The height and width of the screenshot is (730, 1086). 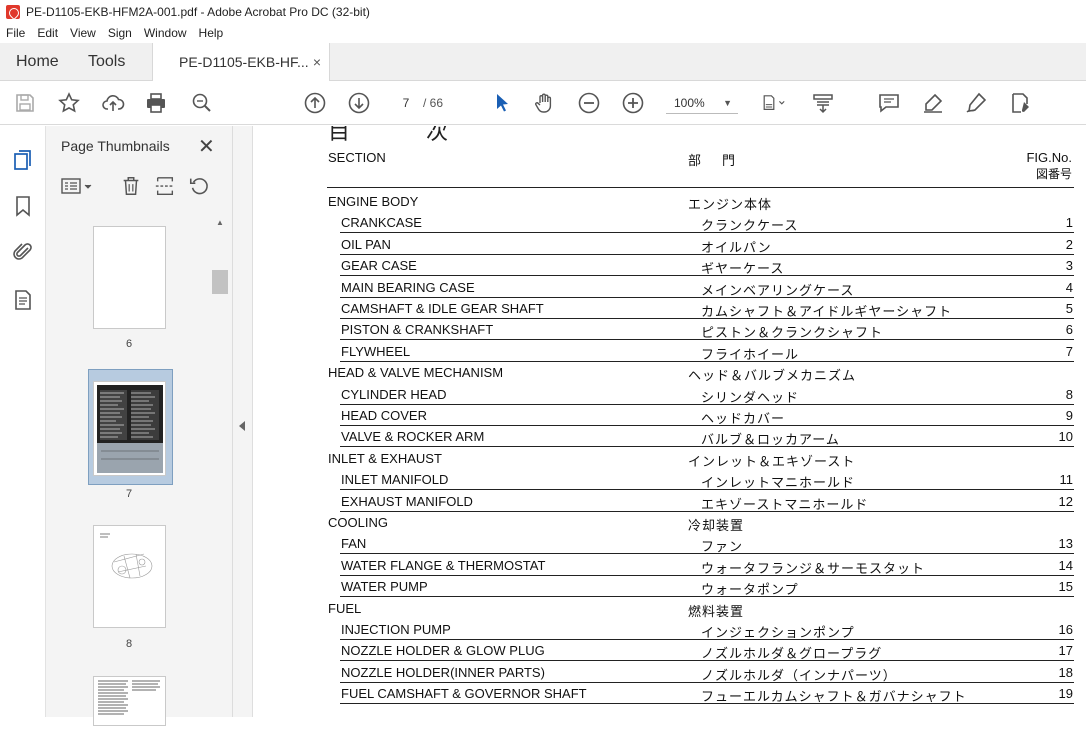 What do you see at coordinates (199, 186) in the screenshot?
I see `rotate-page-icon` at bounding box center [199, 186].